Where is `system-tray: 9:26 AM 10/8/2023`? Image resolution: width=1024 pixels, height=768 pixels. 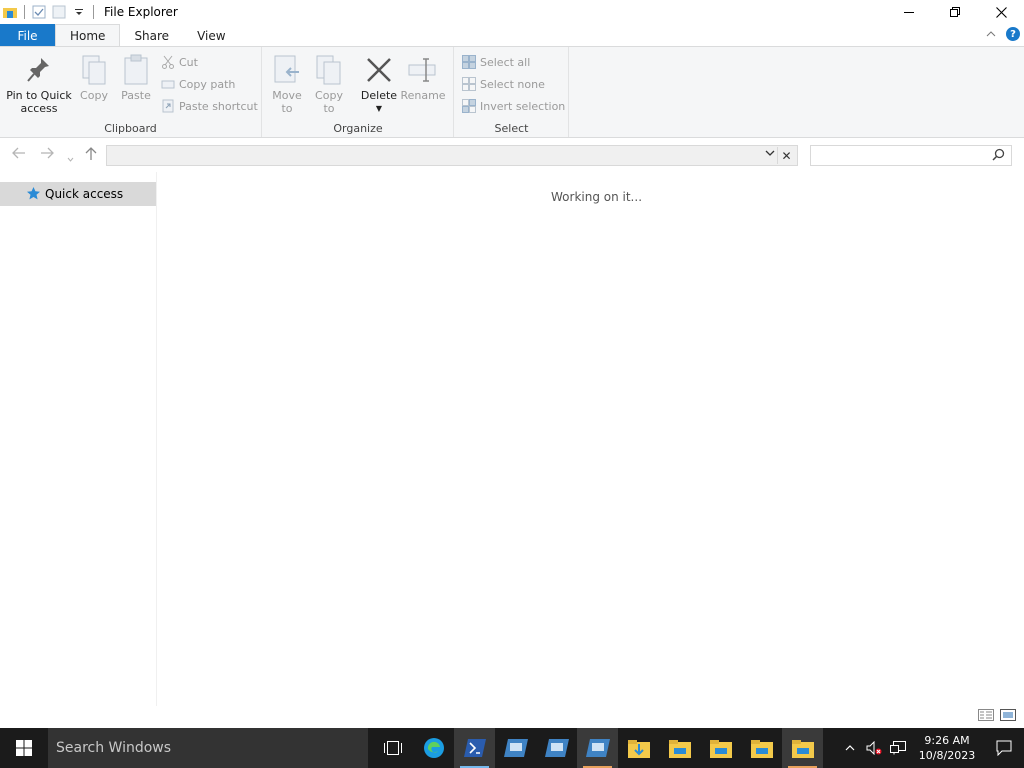 system-tray: 9:26 AM 10/8/2023 is located at coordinates (931, 748).